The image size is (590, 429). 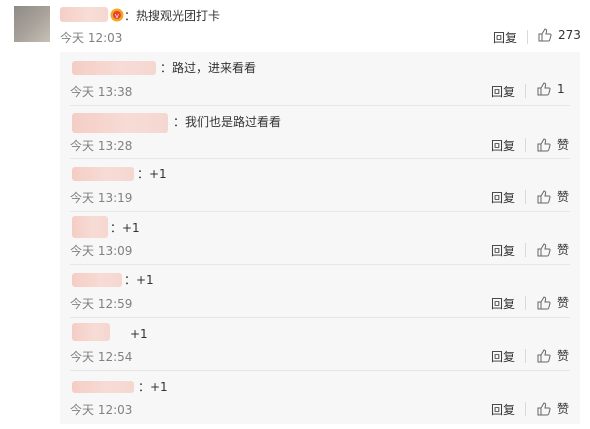 I want to click on avatar, so click(x=32, y=24).